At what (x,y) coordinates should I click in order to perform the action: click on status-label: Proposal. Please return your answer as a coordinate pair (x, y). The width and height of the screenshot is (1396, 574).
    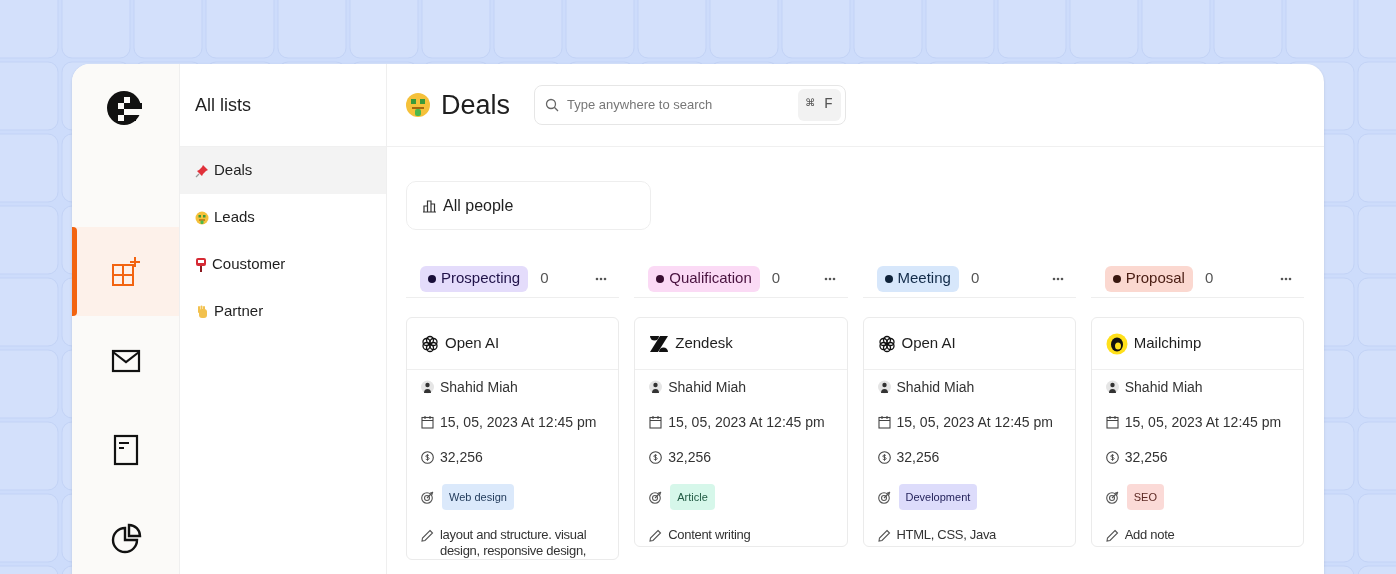
    Looking at the image, I should click on (1148, 278).